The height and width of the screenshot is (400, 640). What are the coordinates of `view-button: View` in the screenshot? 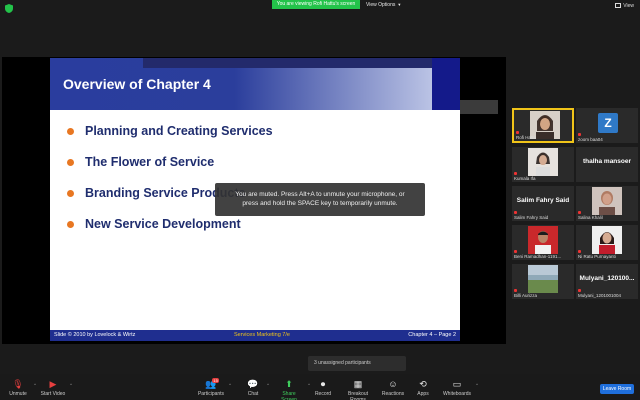 It's located at (624, 6).